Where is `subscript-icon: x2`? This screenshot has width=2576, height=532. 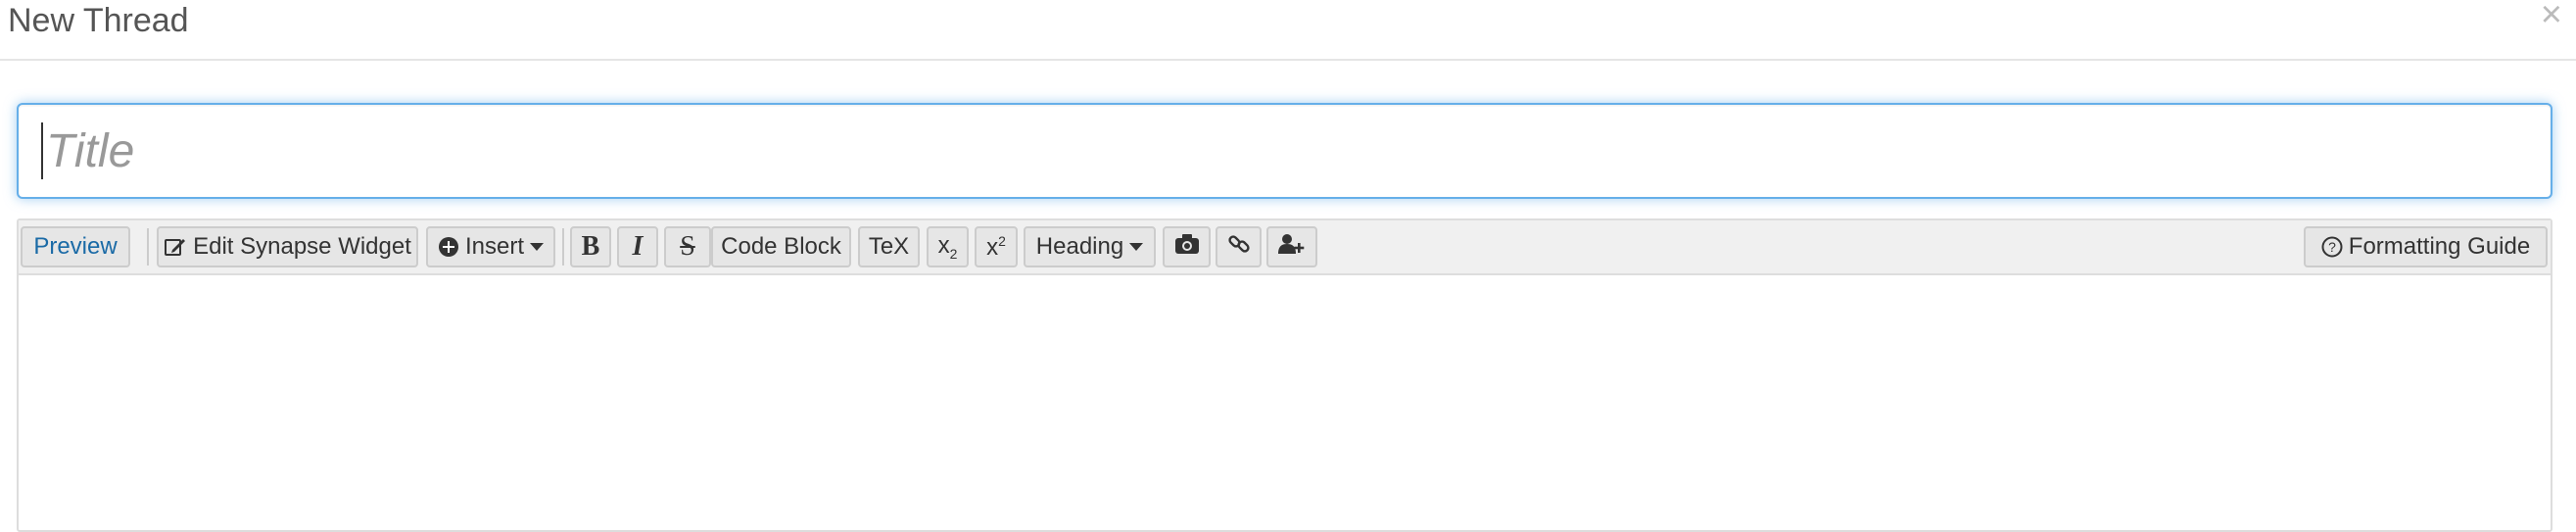 subscript-icon: x2 is located at coordinates (948, 247).